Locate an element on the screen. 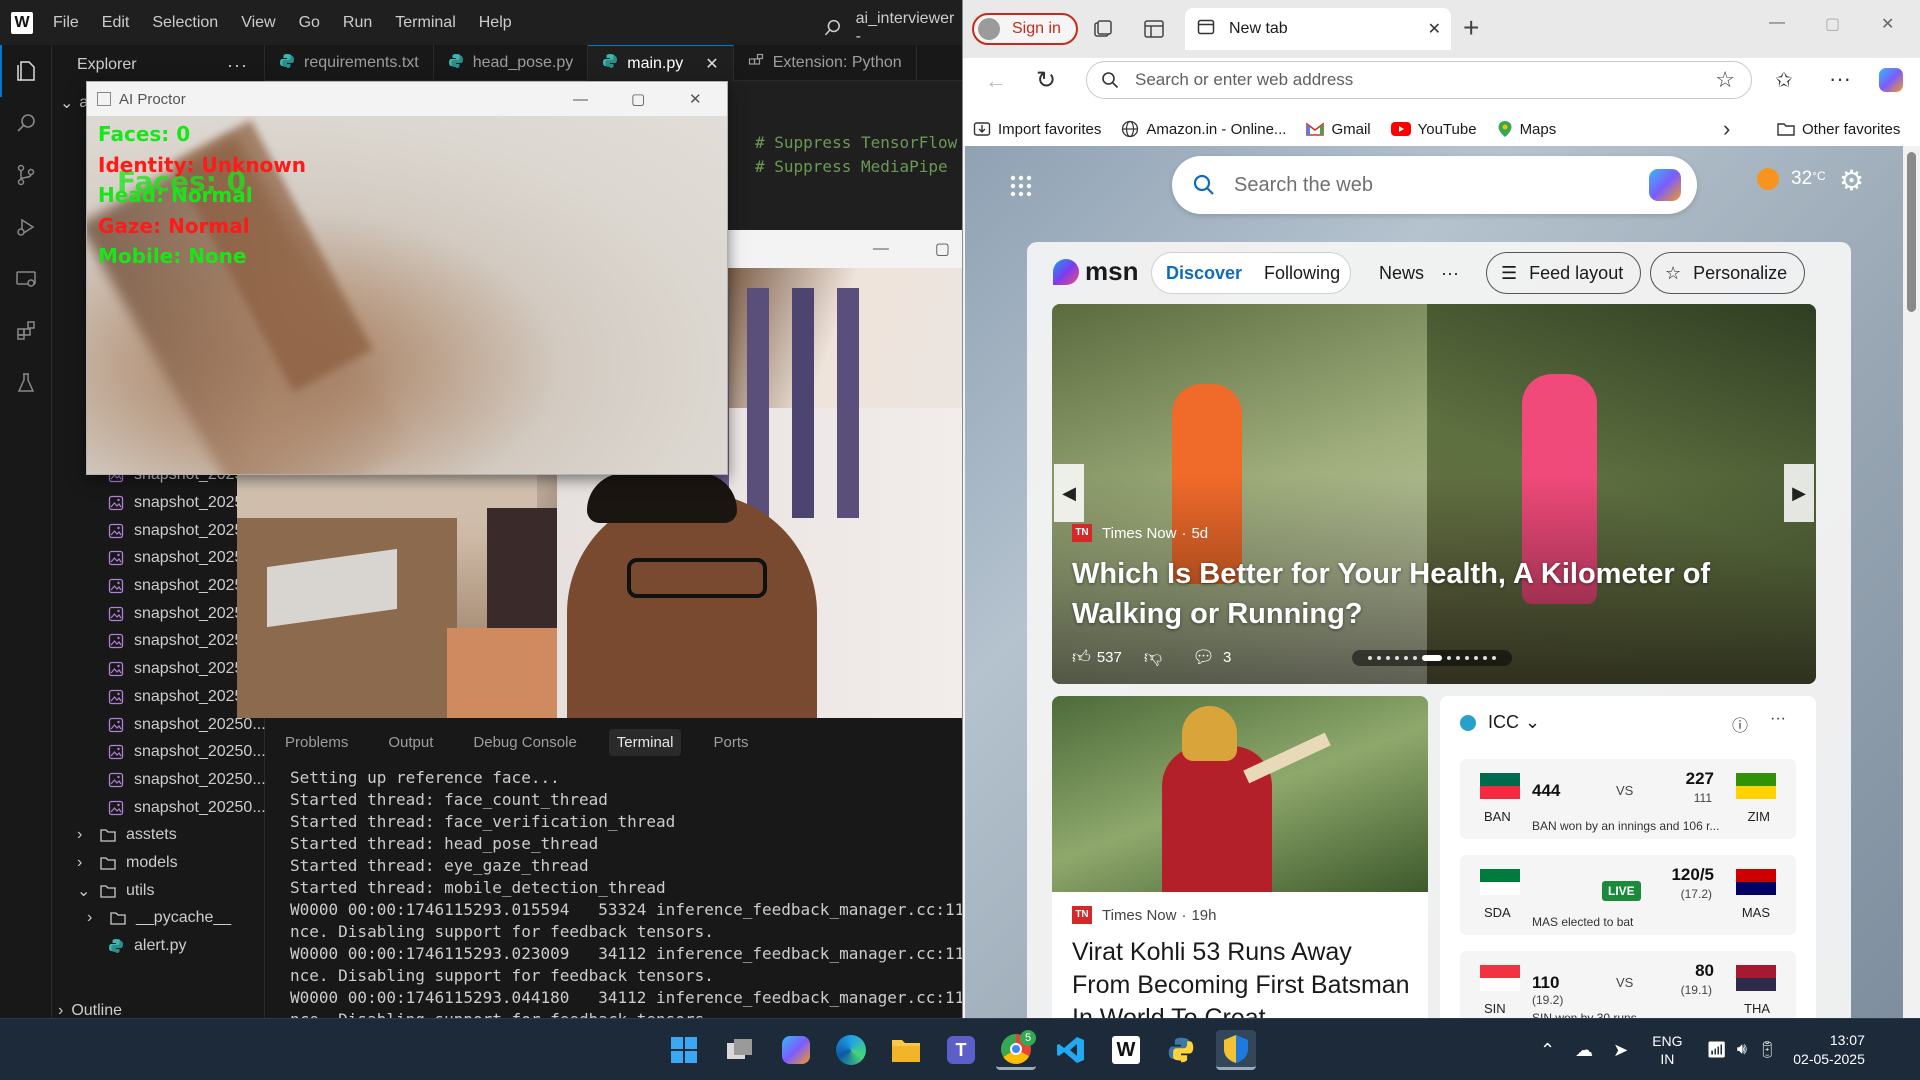 The width and height of the screenshot is (1920, 1080). tree-item: › models is located at coordinates (127, 863).